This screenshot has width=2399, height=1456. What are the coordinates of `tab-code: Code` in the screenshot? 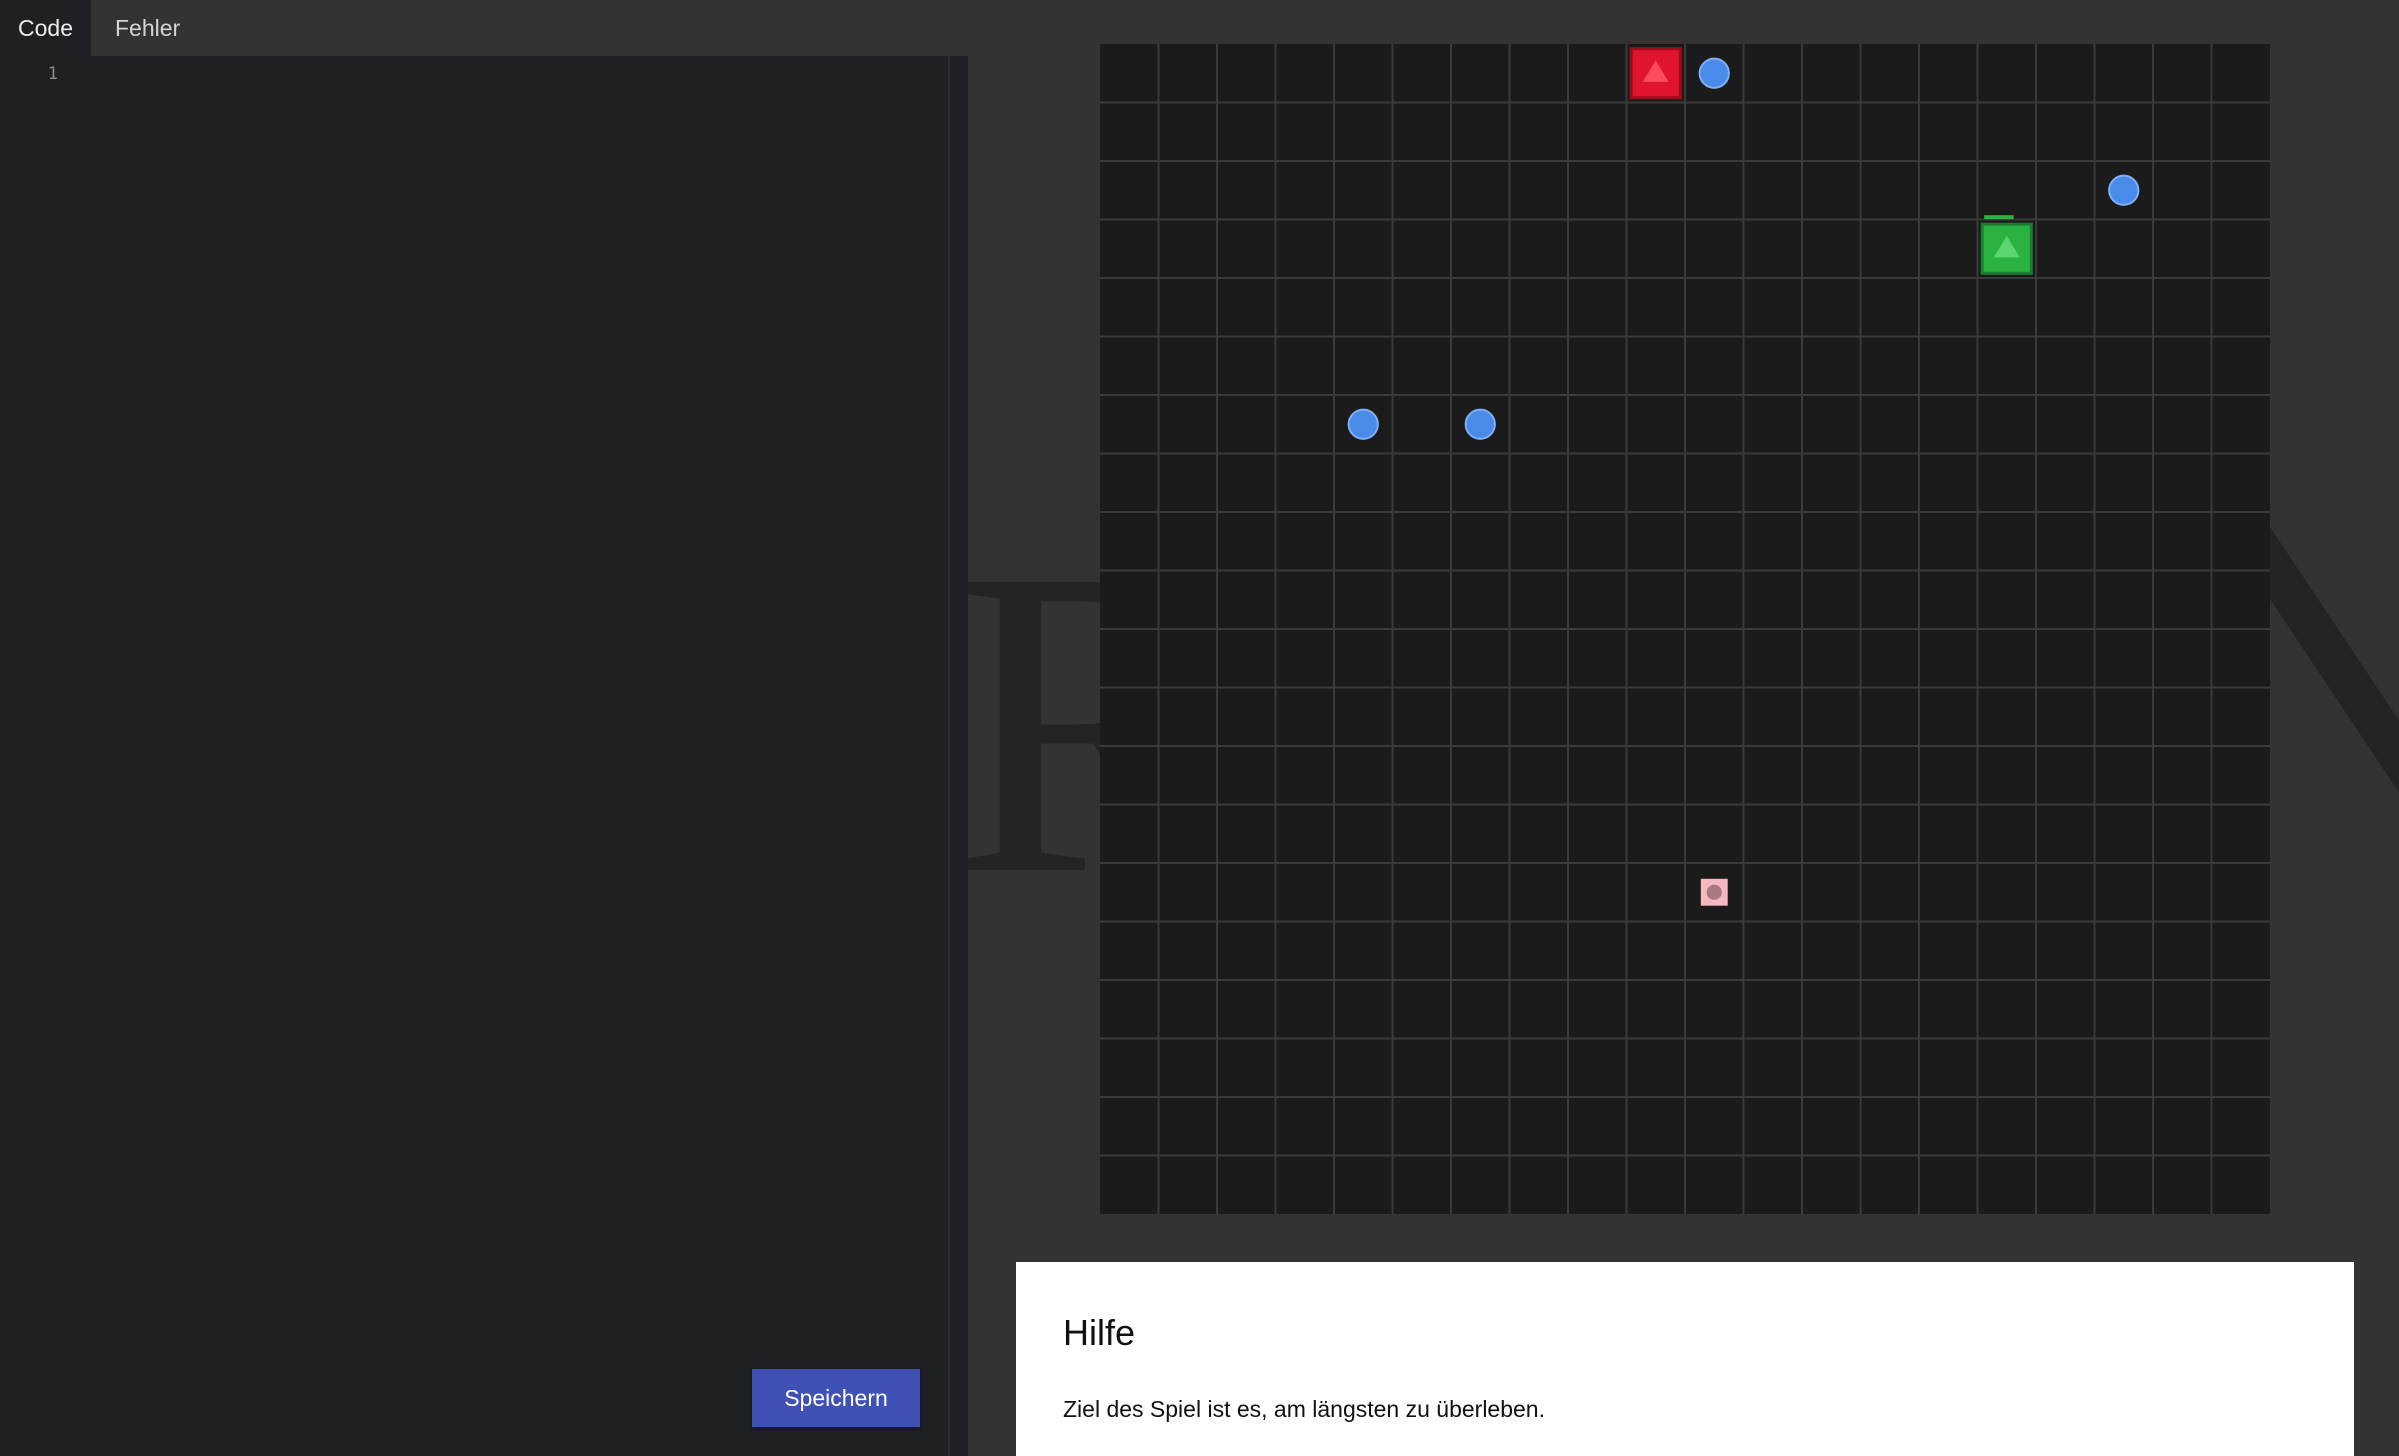 It's located at (45, 28).